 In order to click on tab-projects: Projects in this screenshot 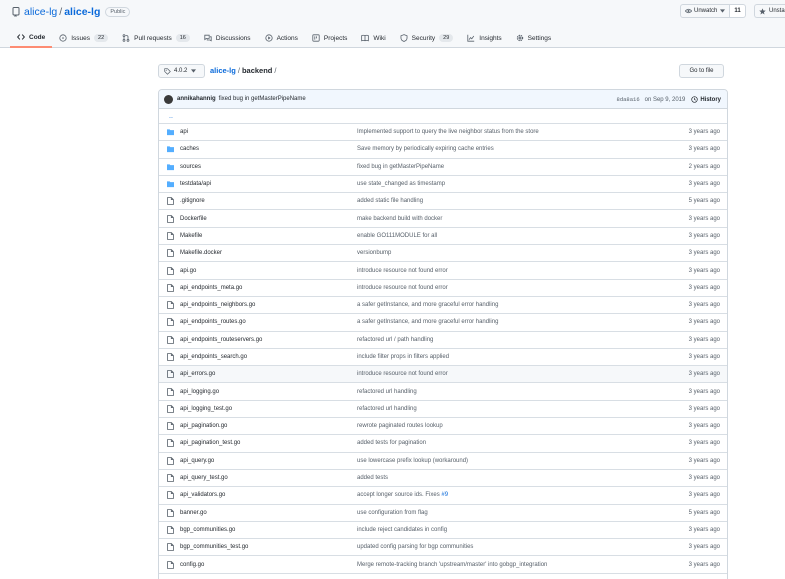, I will do `click(329, 38)`.